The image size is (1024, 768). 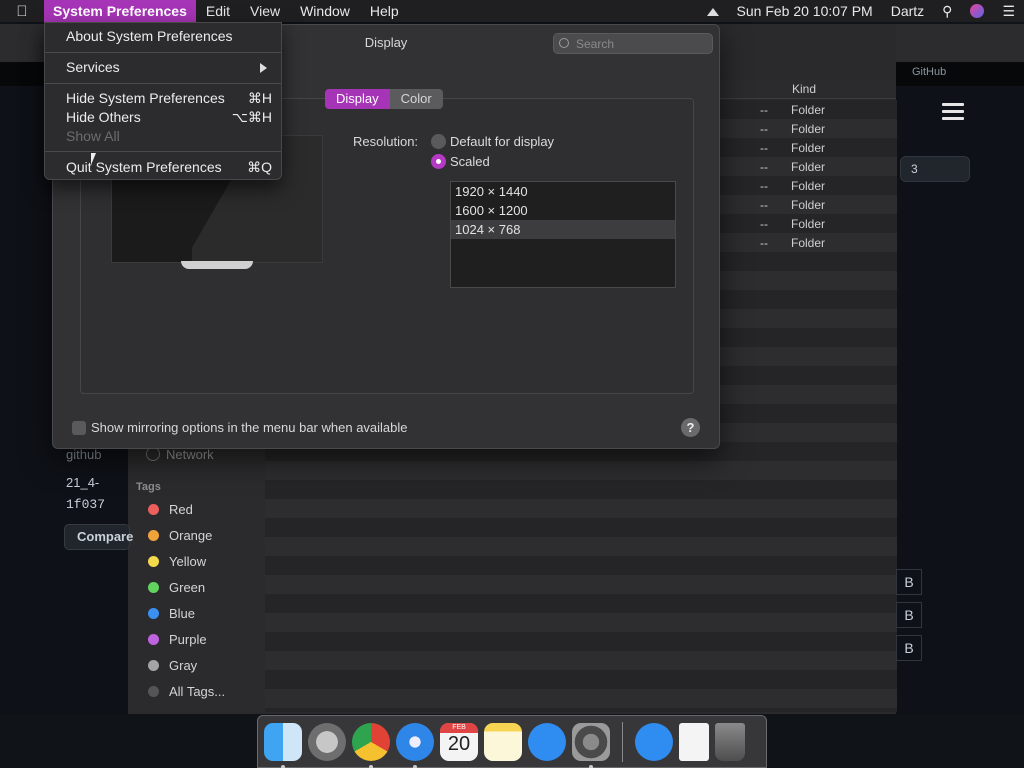 What do you see at coordinates (98, 537) in the screenshot?
I see `compare-button: Compare` at bounding box center [98, 537].